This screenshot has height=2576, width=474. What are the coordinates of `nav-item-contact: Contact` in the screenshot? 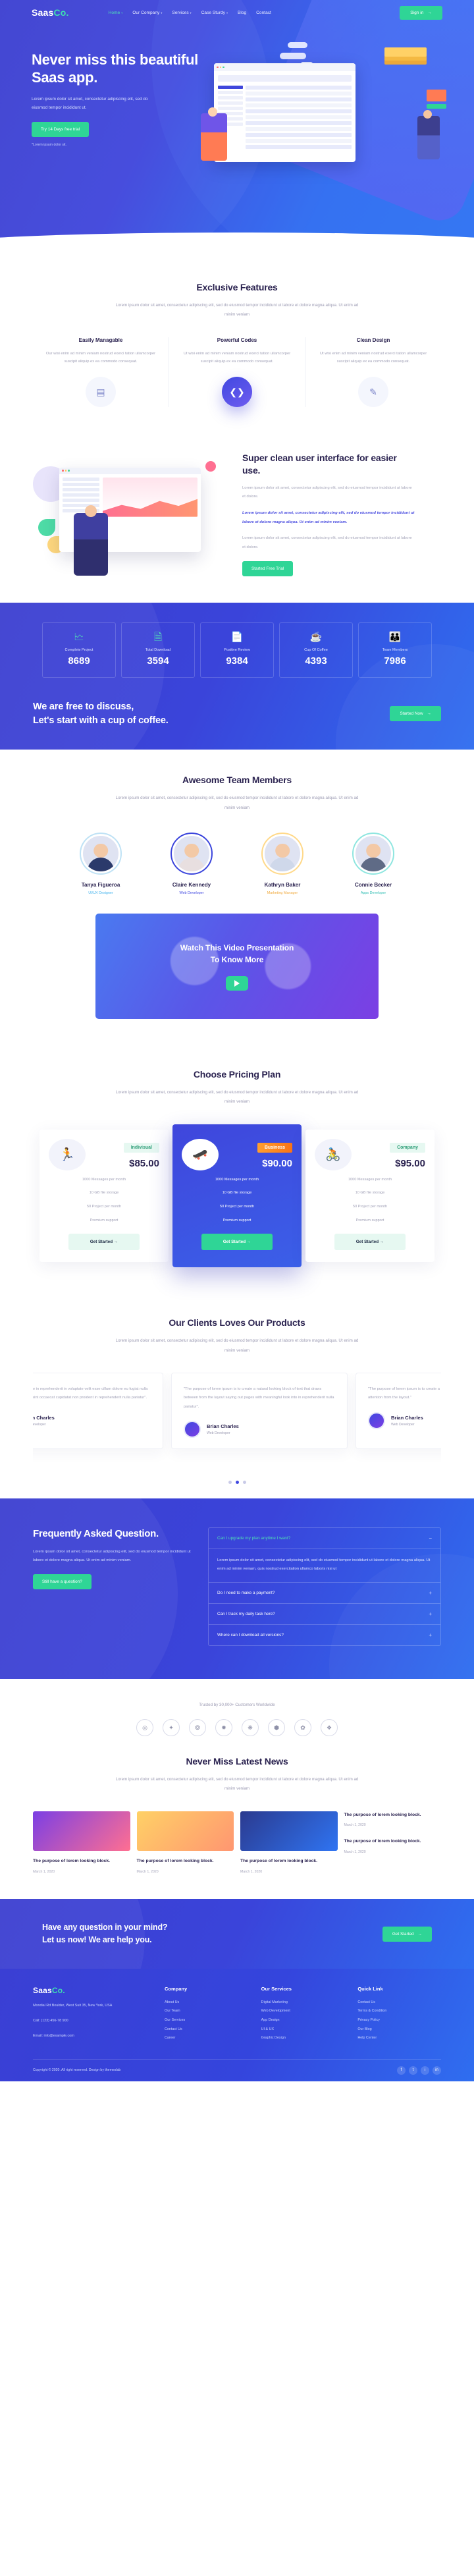 It's located at (264, 13).